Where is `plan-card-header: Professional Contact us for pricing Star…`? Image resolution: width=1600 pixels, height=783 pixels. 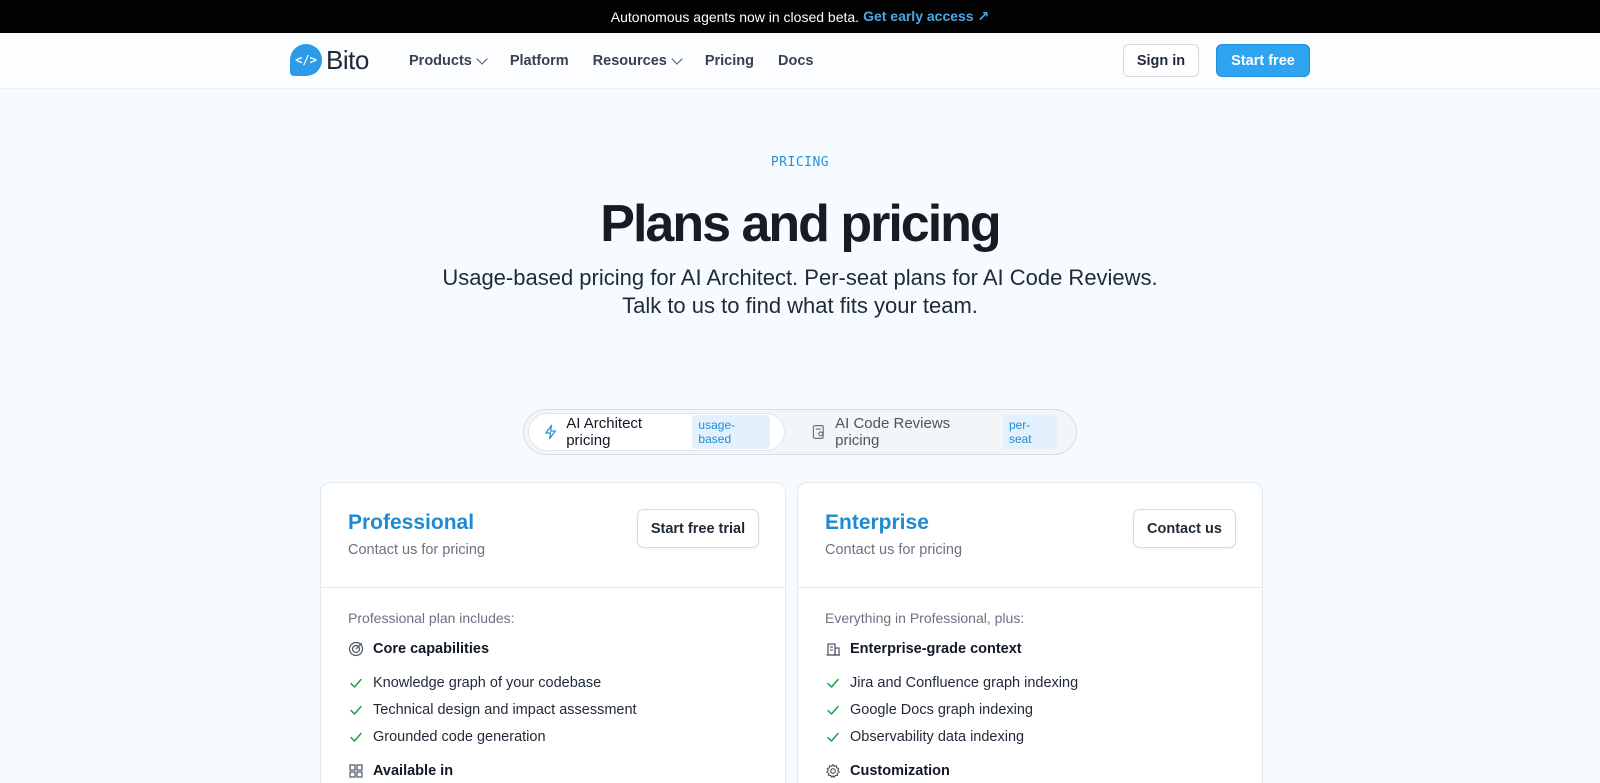
plan-card-header: Professional Contact us for pricing Star… is located at coordinates (553, 535).